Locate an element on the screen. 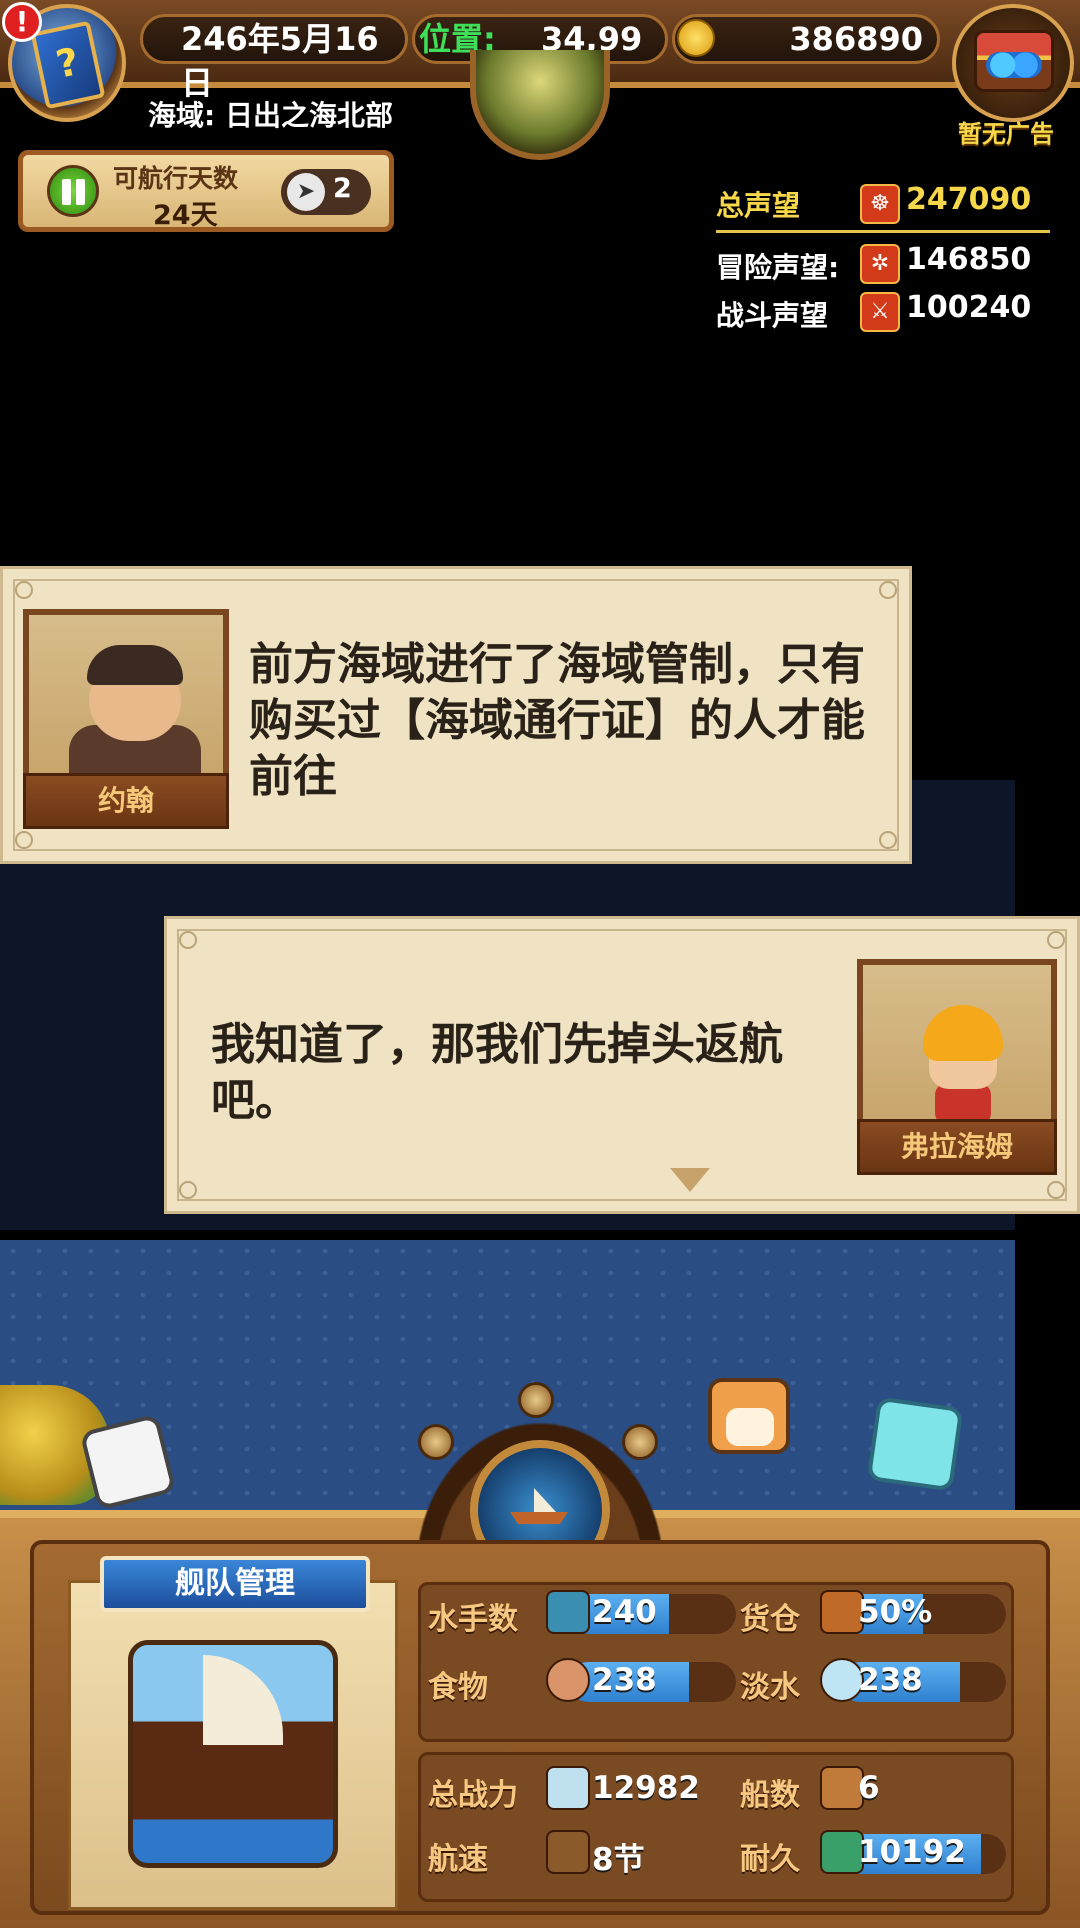 This screenshot has width=1080, height=1928. water-label: 淡水 is located at coordinates (770, 1687).